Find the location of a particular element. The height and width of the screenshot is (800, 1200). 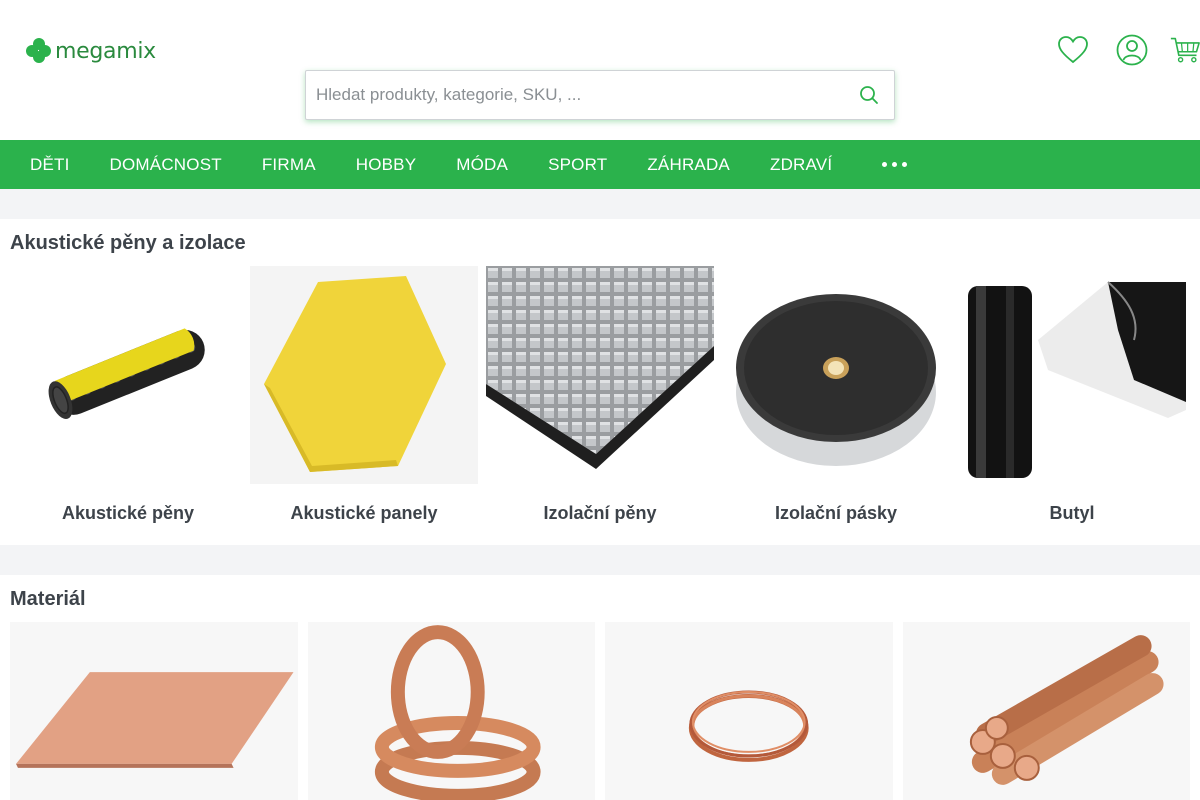

nav-item-moda: MÓDA is located at coordinates (482, 165).